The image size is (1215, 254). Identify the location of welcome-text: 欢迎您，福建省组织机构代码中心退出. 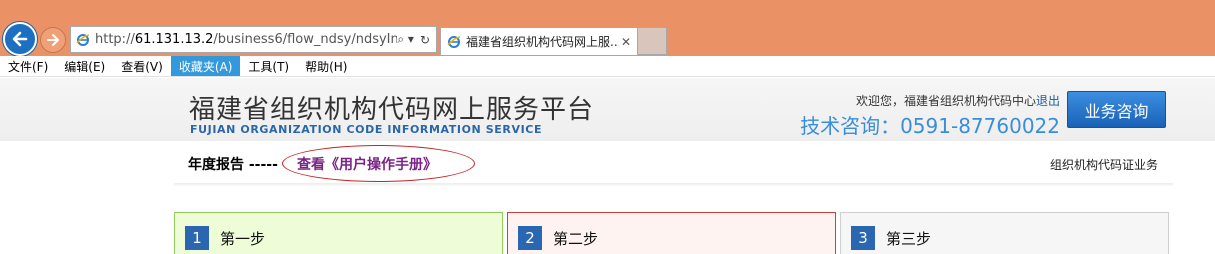
(957, 101).